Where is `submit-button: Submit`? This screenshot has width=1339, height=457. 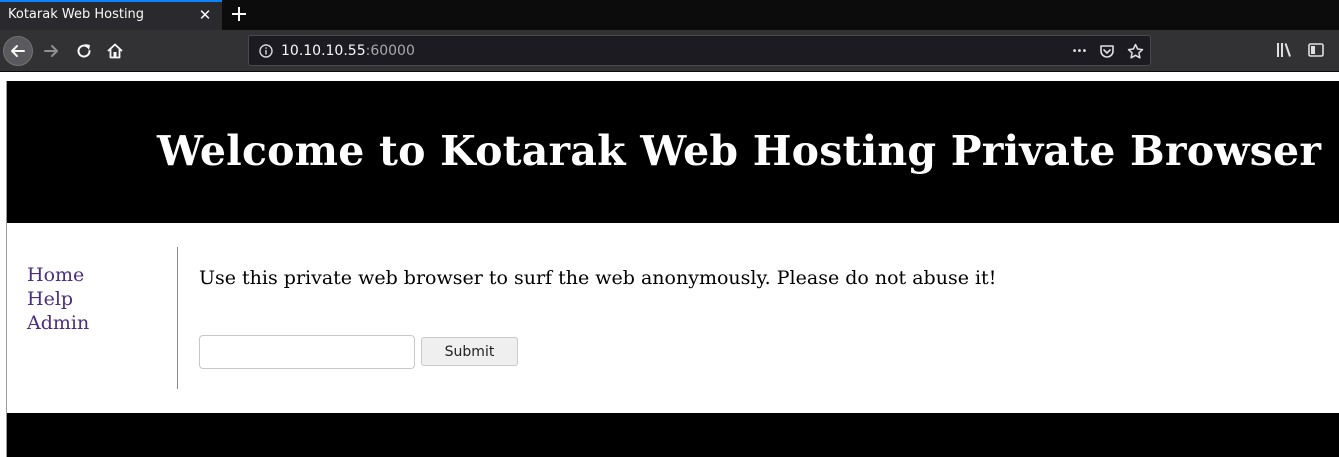 submit-button: Submit is located at coordinates (469, 351).